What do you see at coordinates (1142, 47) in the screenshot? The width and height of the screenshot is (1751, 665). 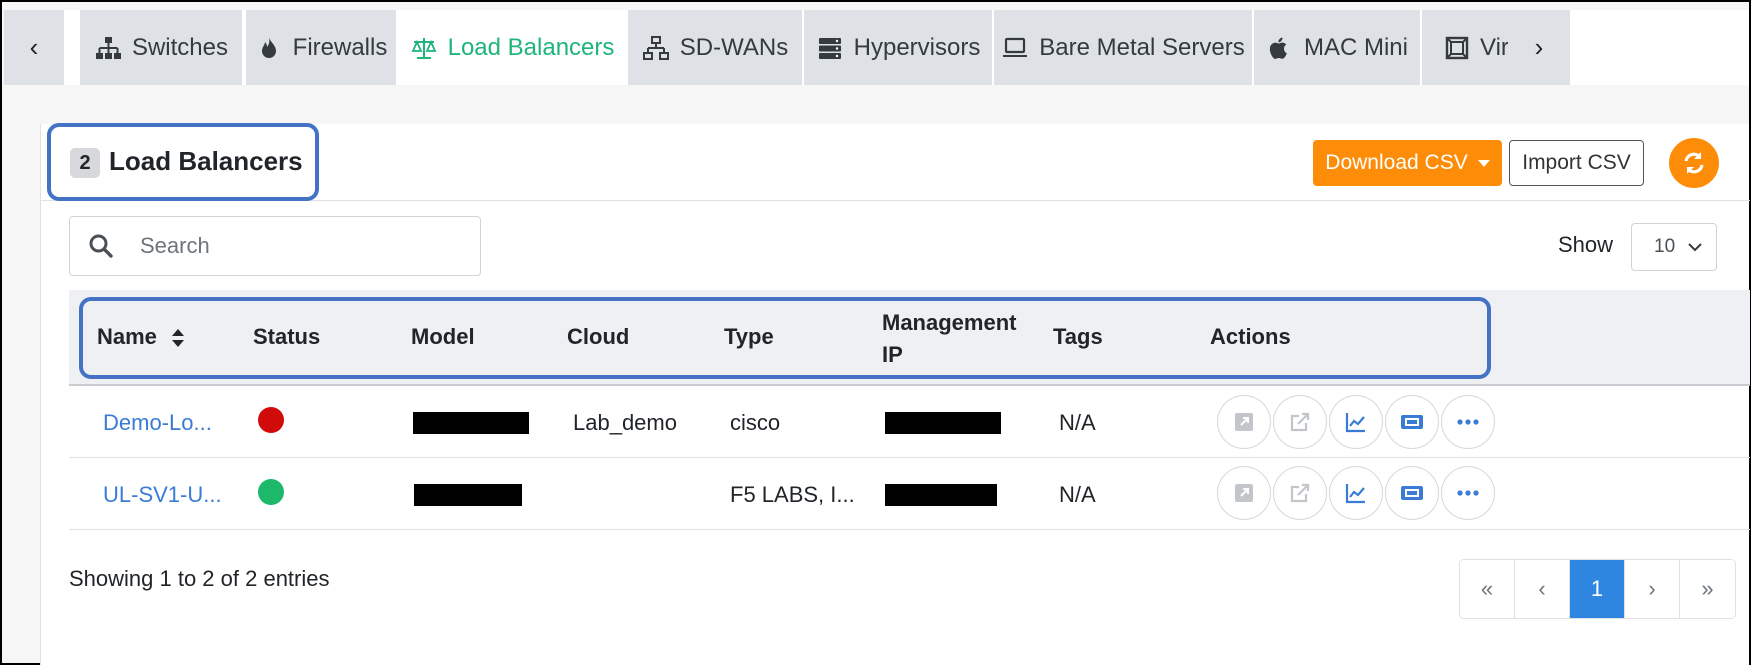 I see `tab-bare-metal-servers-label: Bare Metal Servers` at bounding box center [1142, 47].